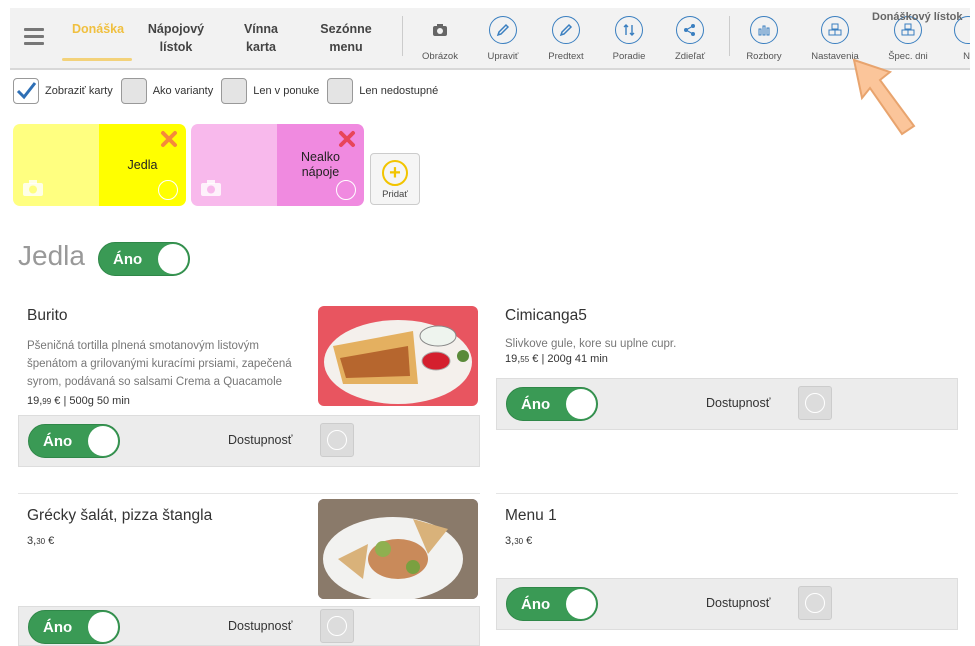 The image size is (975, 646). Describe the element at coordinates (51, 255) in the screenshot. I see `section-title: Jedla` at that location.